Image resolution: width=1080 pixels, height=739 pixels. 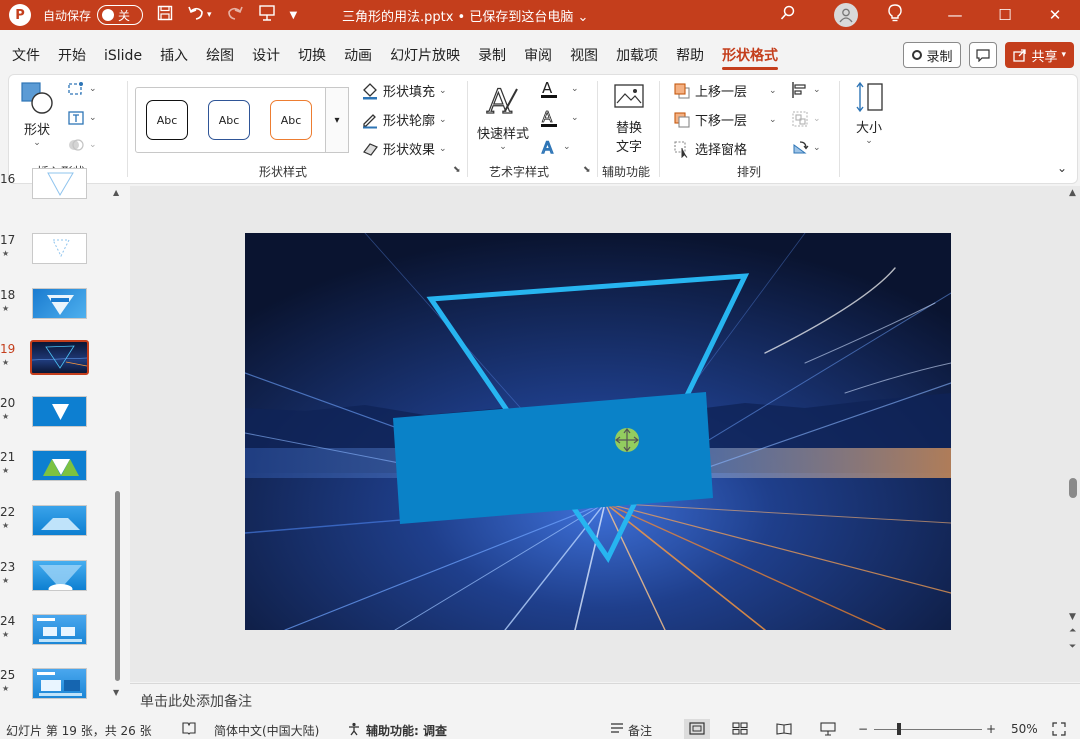 I want to click on slide-thumbnail: 22 ★, so click(x=55, y=525).